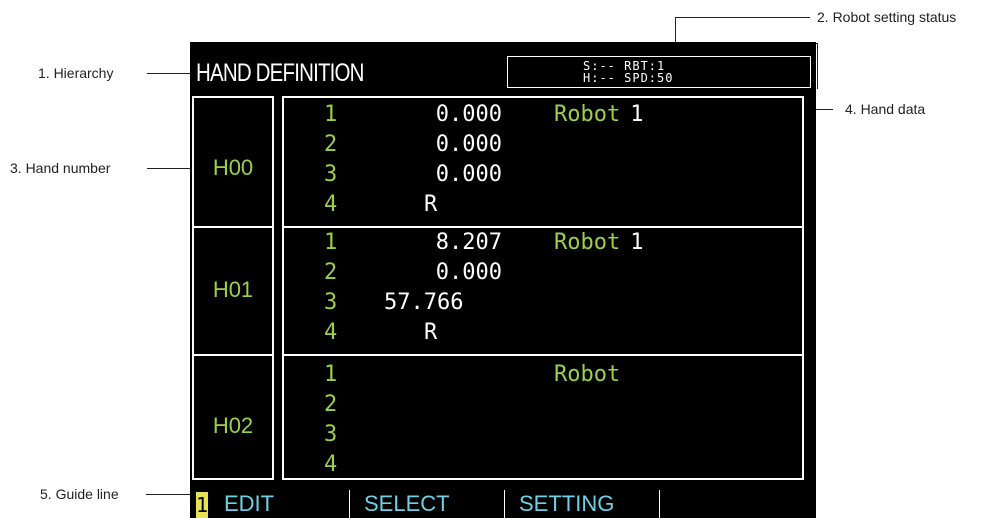  I want to click on page-title: HAND DEFINITION, so click(280, 73).